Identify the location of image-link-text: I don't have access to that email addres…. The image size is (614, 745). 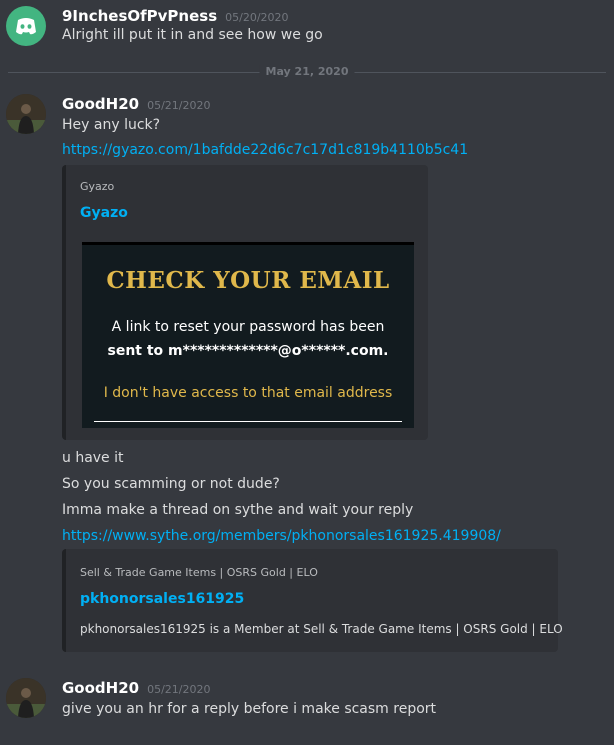
(248, 393).